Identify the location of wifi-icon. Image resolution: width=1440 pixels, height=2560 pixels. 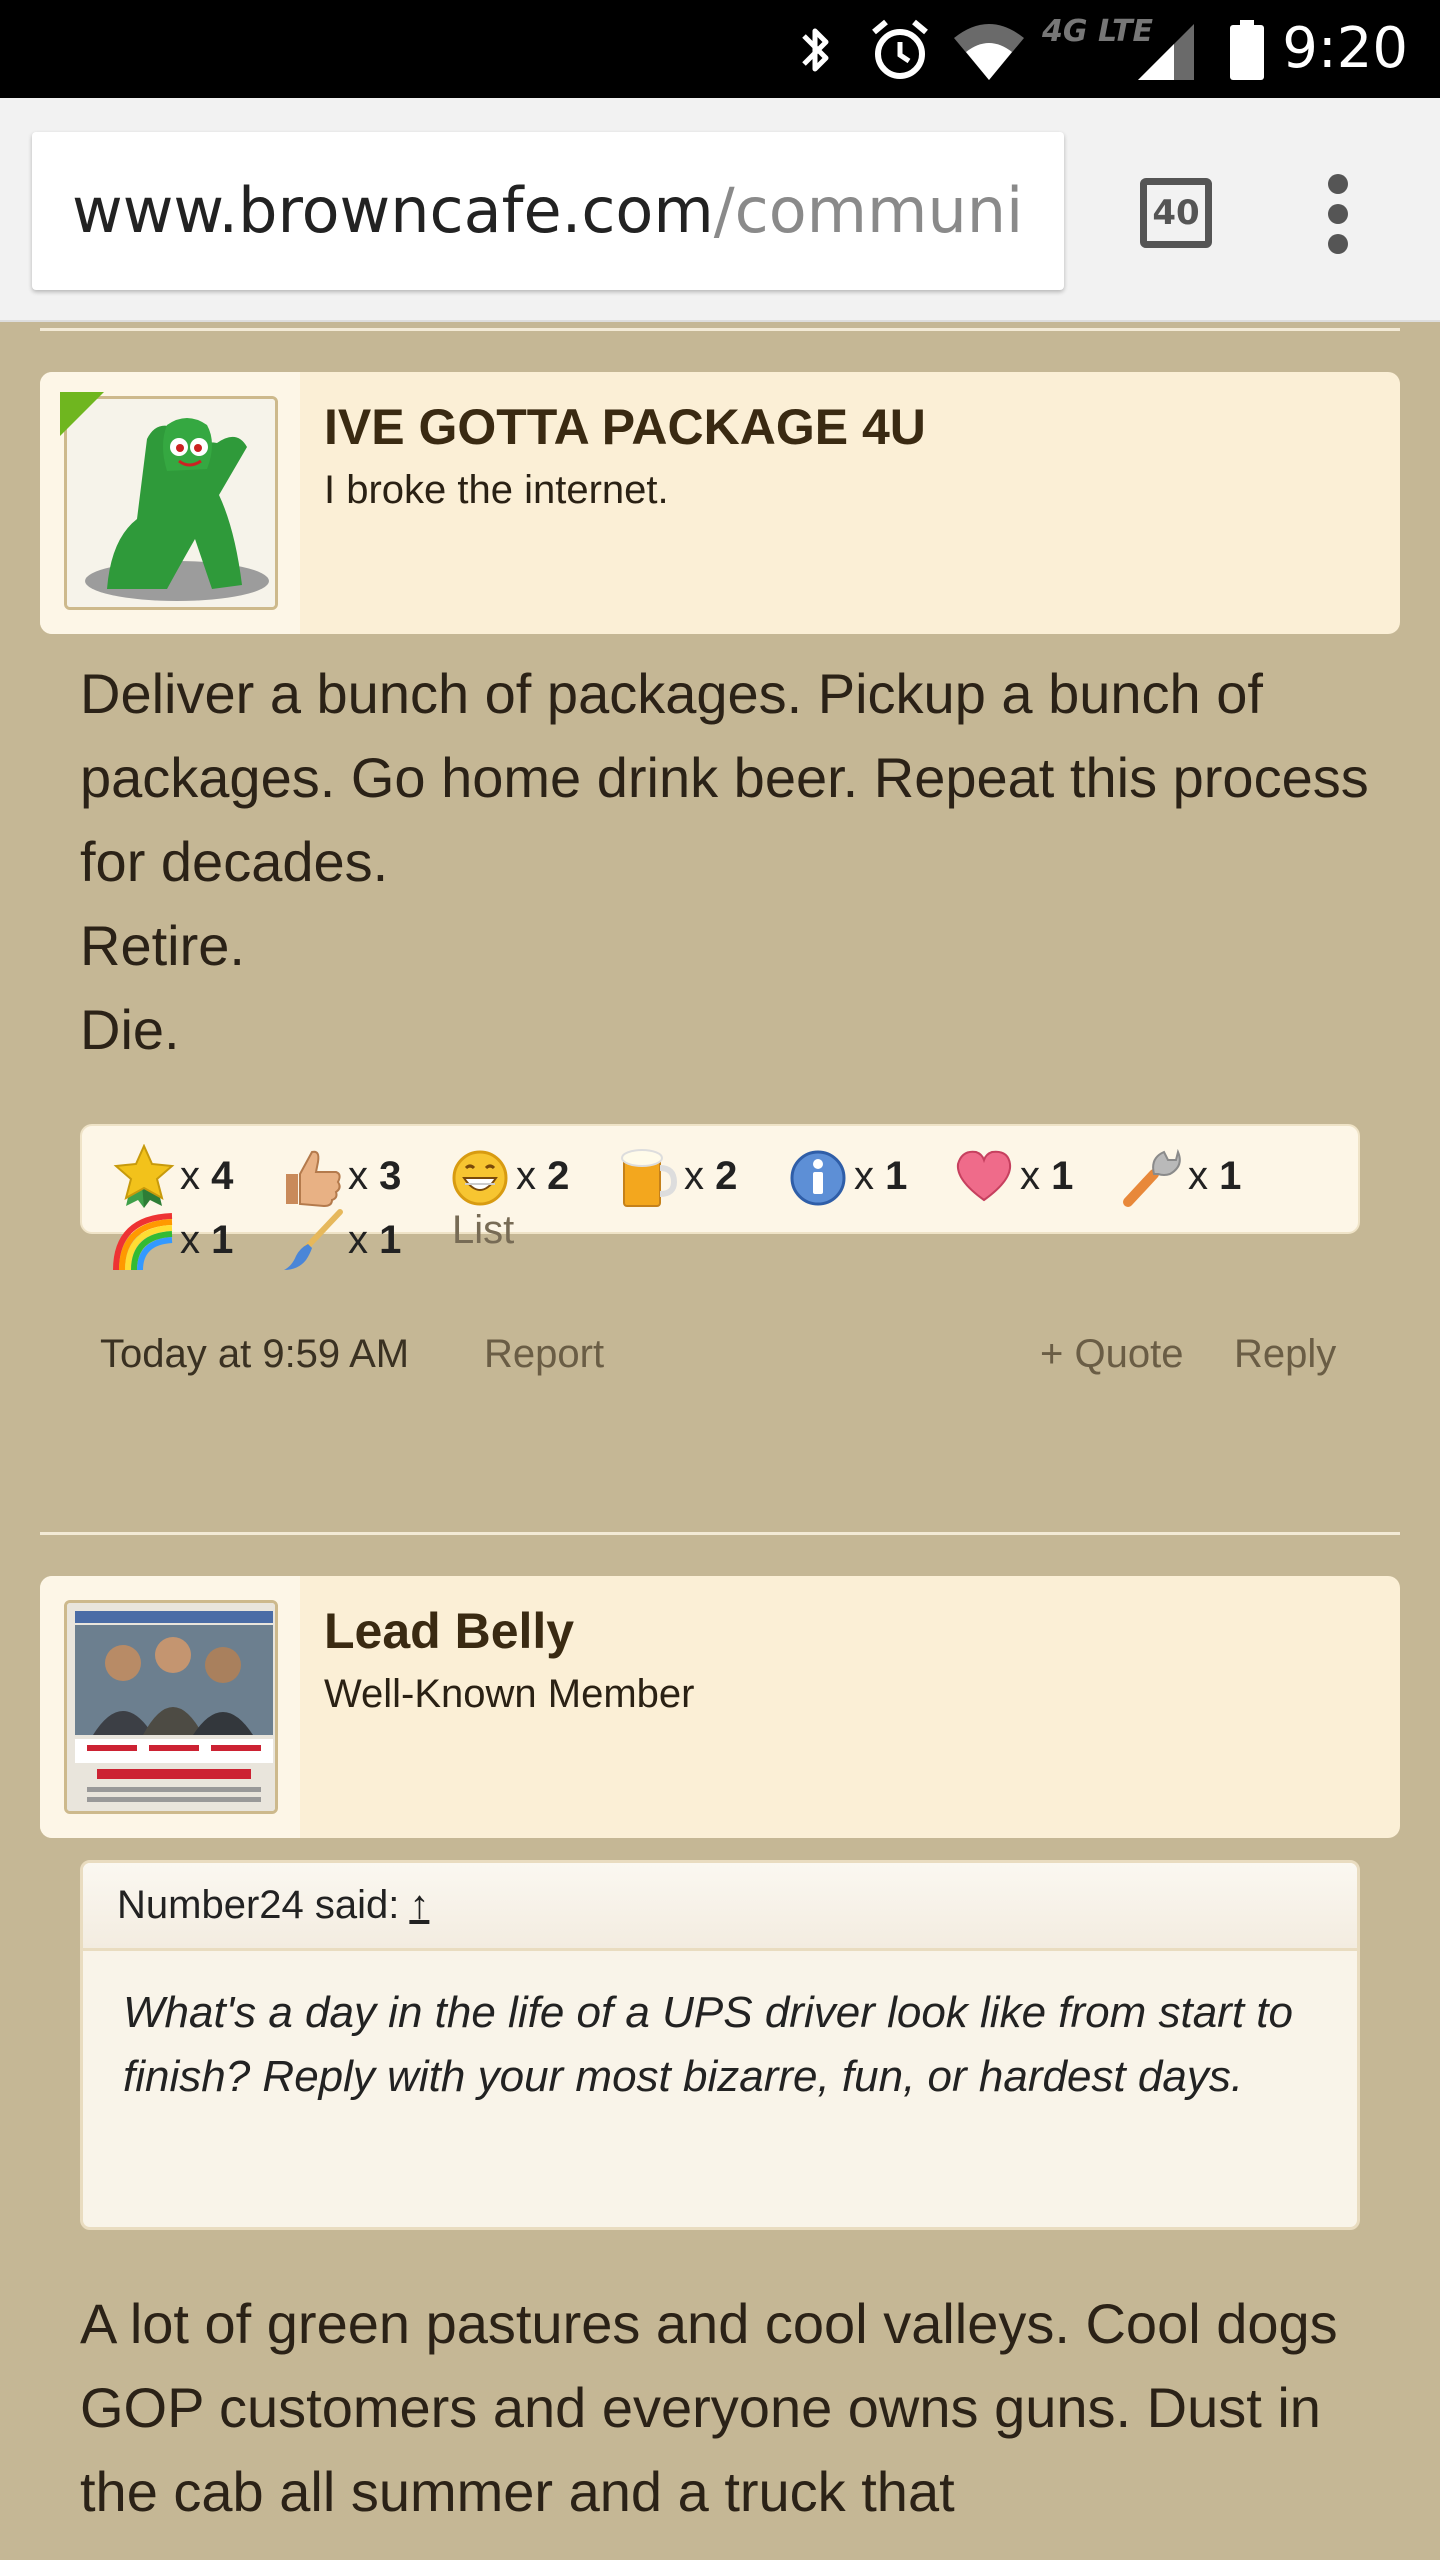
(989, 52).